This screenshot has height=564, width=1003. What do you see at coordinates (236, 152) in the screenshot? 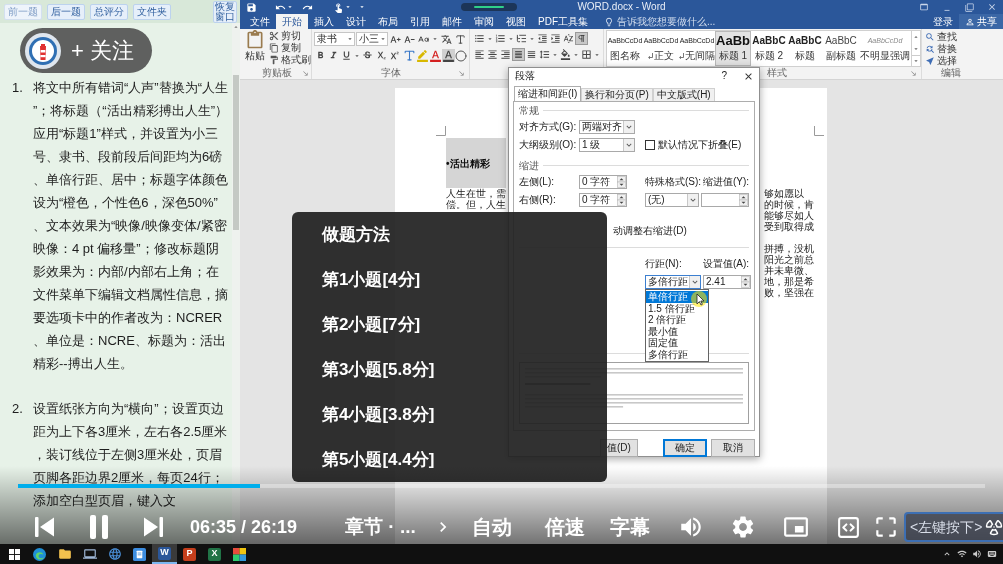
I see `scrollbar-thumb` at bounding box center [236, 152].